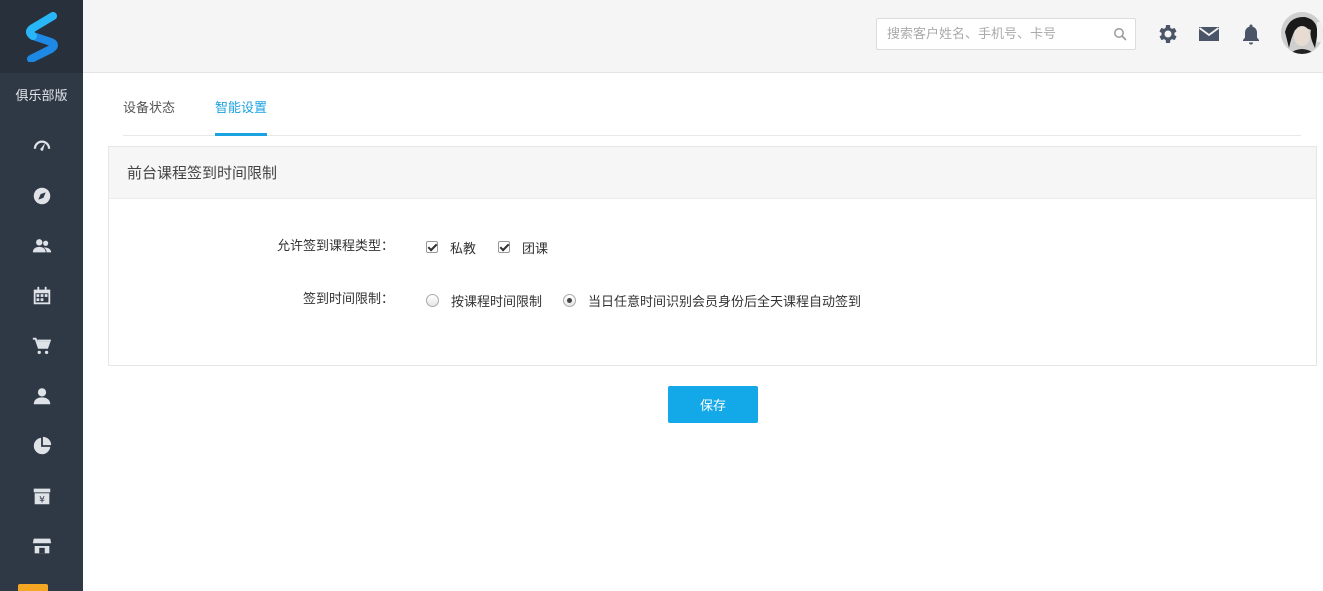  What do you see at coordinates (712, 113) in the screenshot?
I see `tab-bar: 设备状态 智能设置` at bounding box center [712, 113].